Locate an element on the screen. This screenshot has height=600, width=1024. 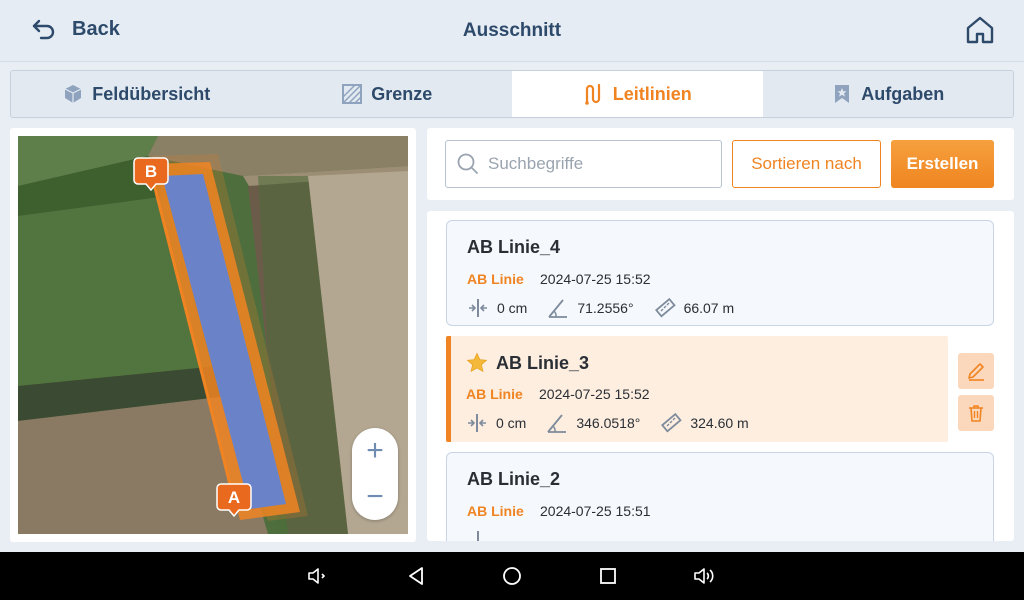
tab-bar: Feldübersicht Grenze Leitlinien Aufgaben is located at coordinates (512, 94).